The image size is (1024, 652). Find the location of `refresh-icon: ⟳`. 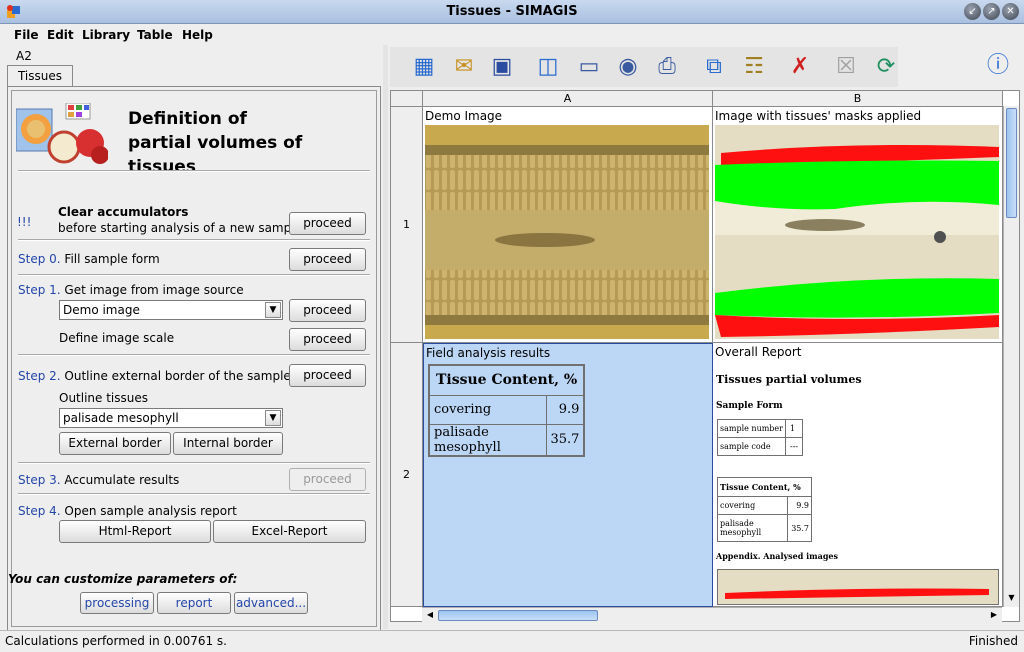

refresh-icon: ⟳ is located at coordinates (886, 67).